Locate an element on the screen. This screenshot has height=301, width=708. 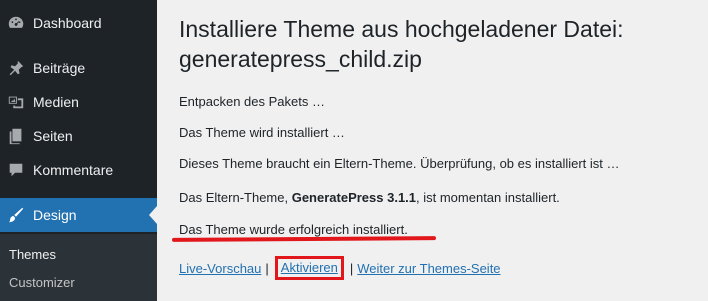
pages-icon is located at coordinates (16, 136).